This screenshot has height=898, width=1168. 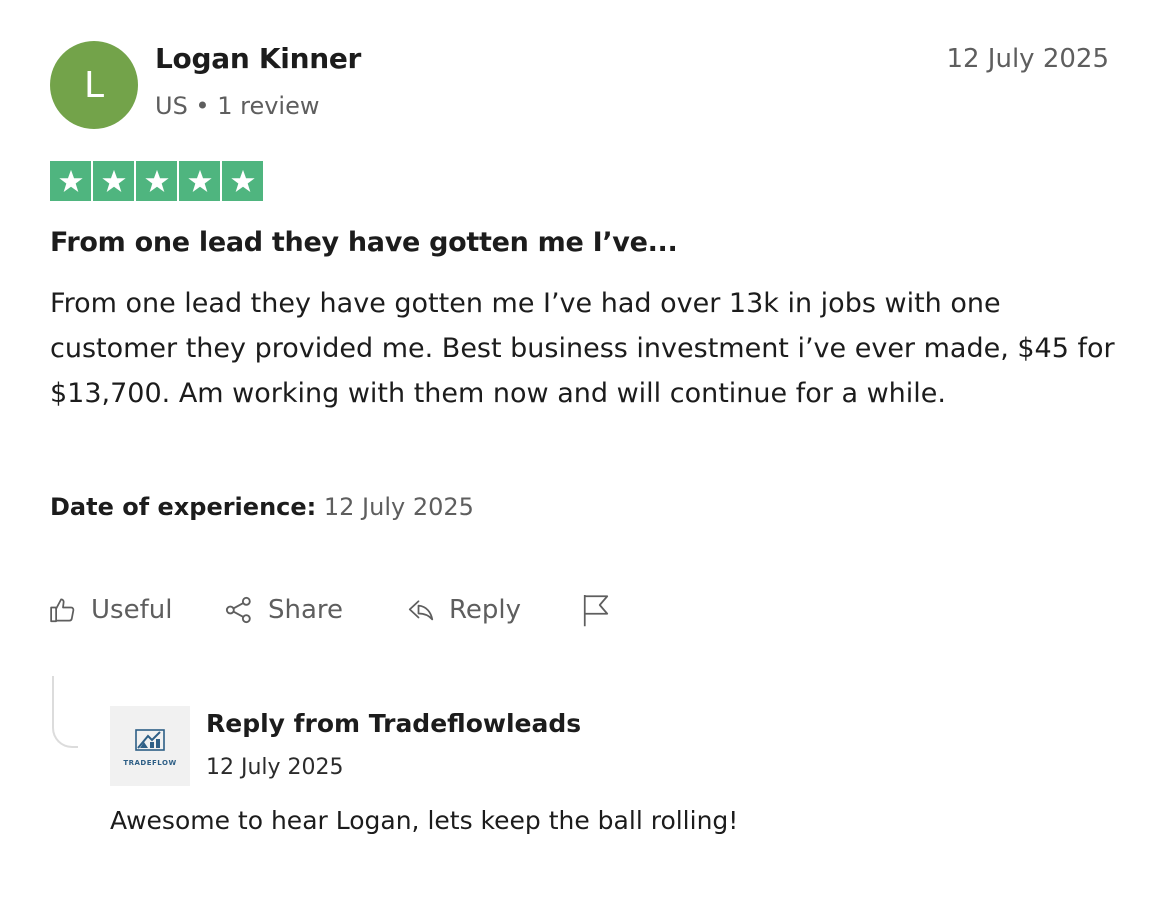 What do you see at coordinates (238, 610) in the screenshot?
I see `share-icon` at bounding box center [238, 610].